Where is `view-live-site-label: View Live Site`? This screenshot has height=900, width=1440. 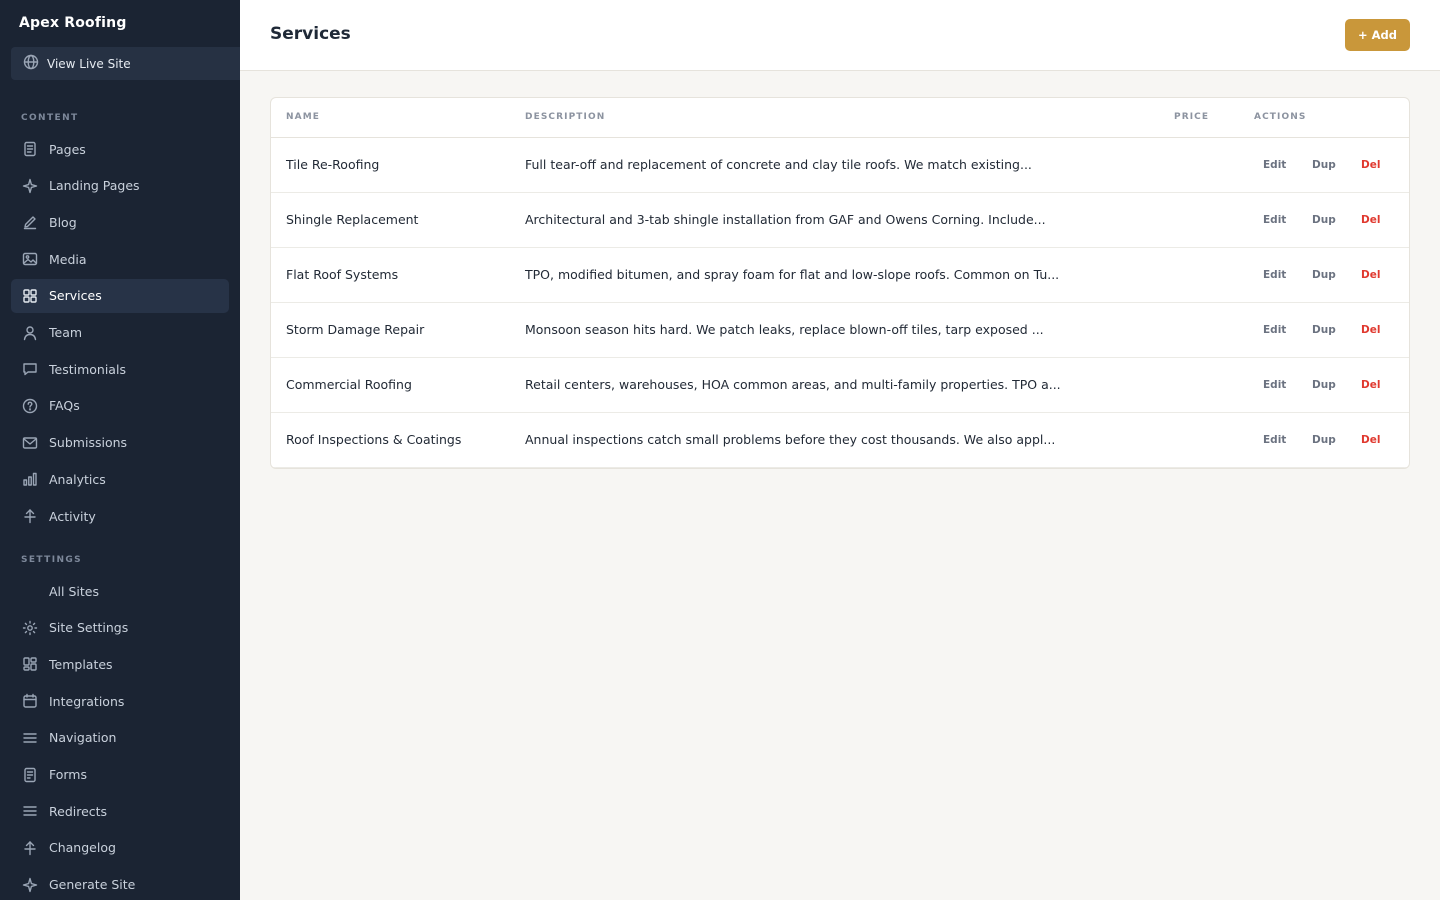 view-live-site-label: View Live Site is located at coordinates (89, 63).